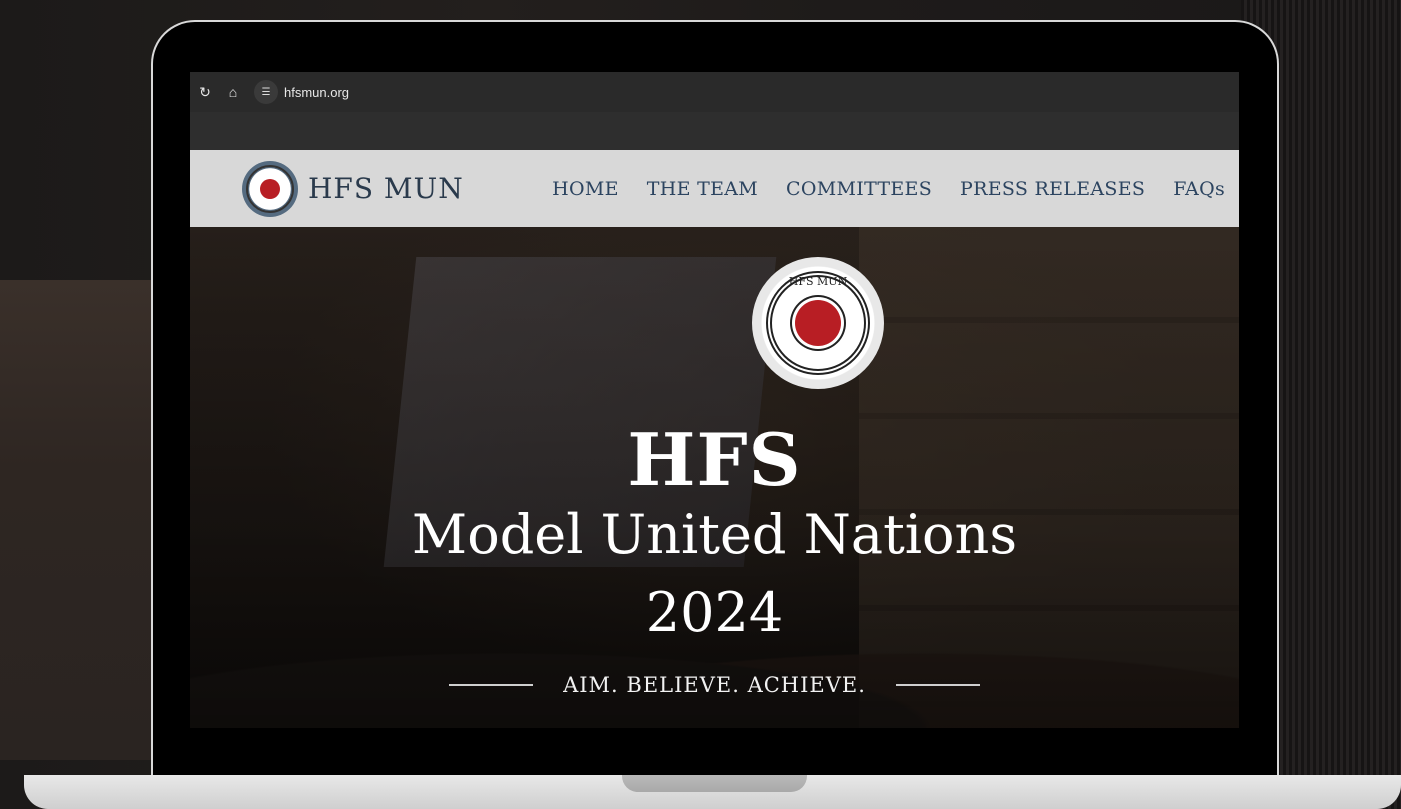  What do you see at coordinates (714, 534) in the screenshot?
I see `hero-subtitle: Model United Nations` at bounding box center [714, 534].